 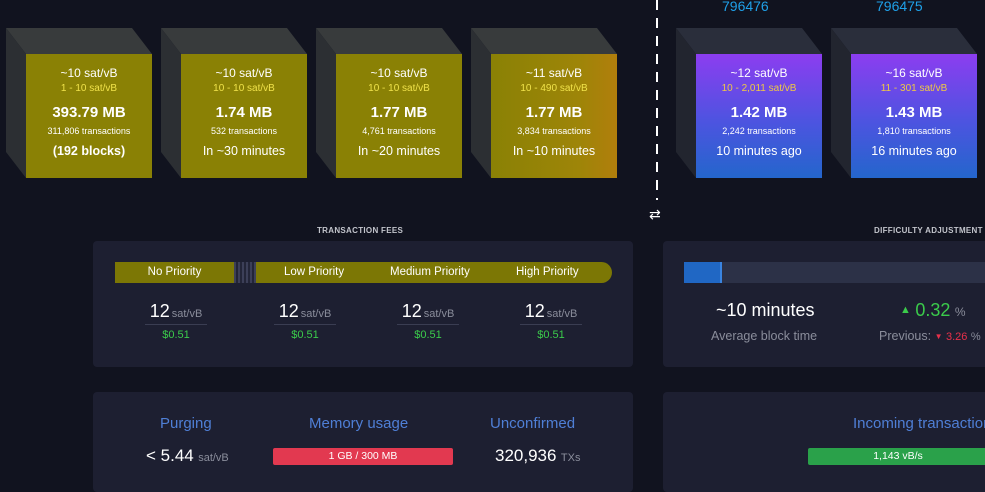 I want to click on block-transactions: 4,761 transactions, so click(x=399, y=131).